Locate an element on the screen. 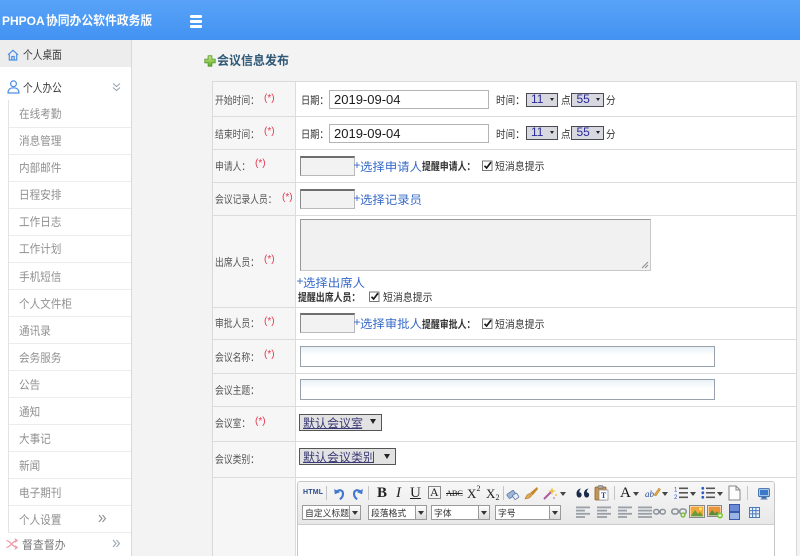  svg-text: T is located at coordinates (604, 495).